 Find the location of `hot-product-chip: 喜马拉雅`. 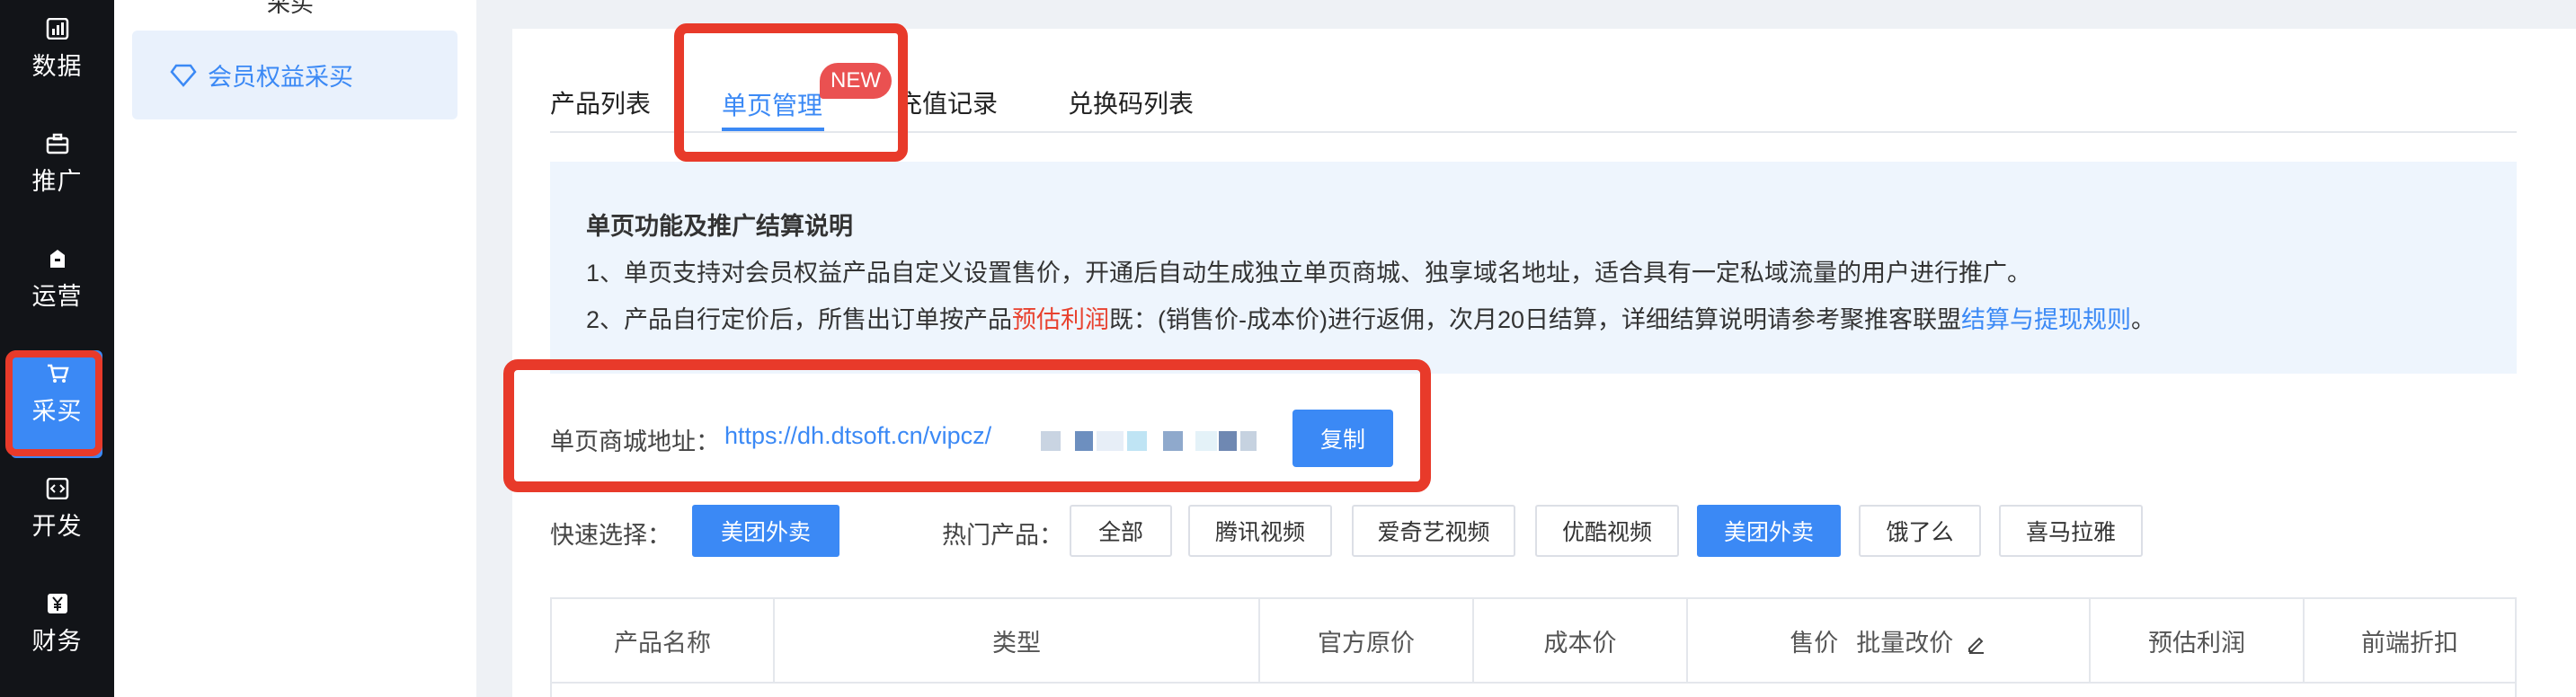

hot-product-chip: 喜马拉雅 is located at coordinates (2071, 531).